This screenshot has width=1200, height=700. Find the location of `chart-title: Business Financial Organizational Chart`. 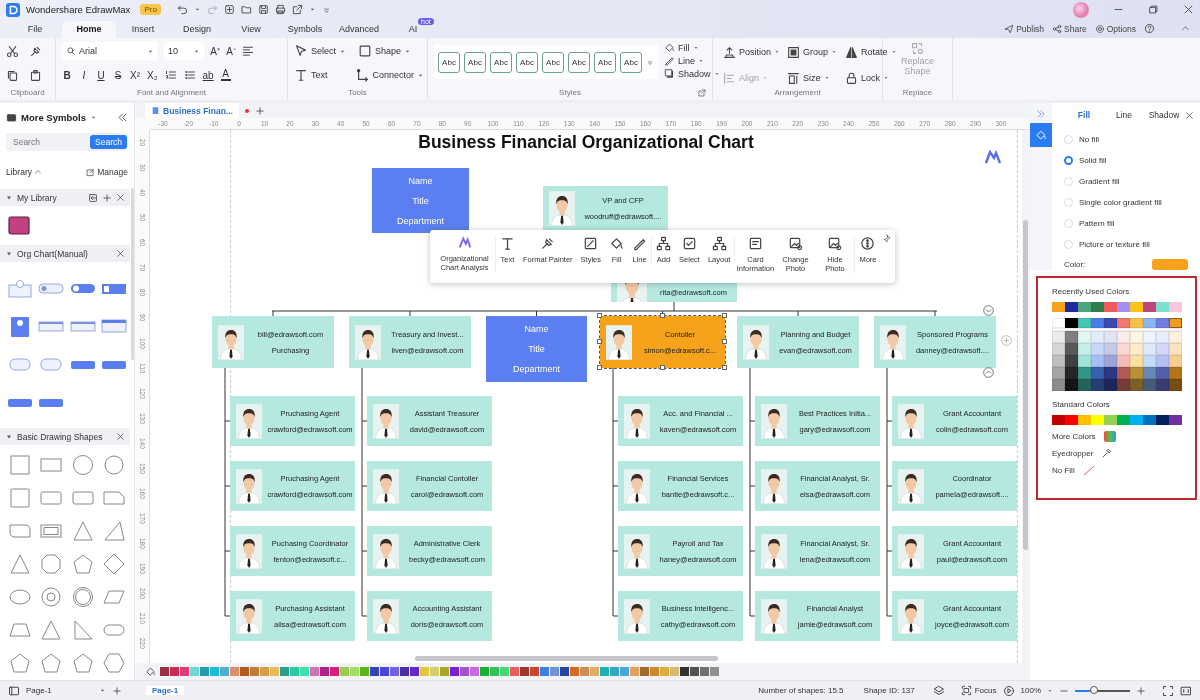

chart-title: Business Financial Organizational Chart is located at coordinates (586, 142).